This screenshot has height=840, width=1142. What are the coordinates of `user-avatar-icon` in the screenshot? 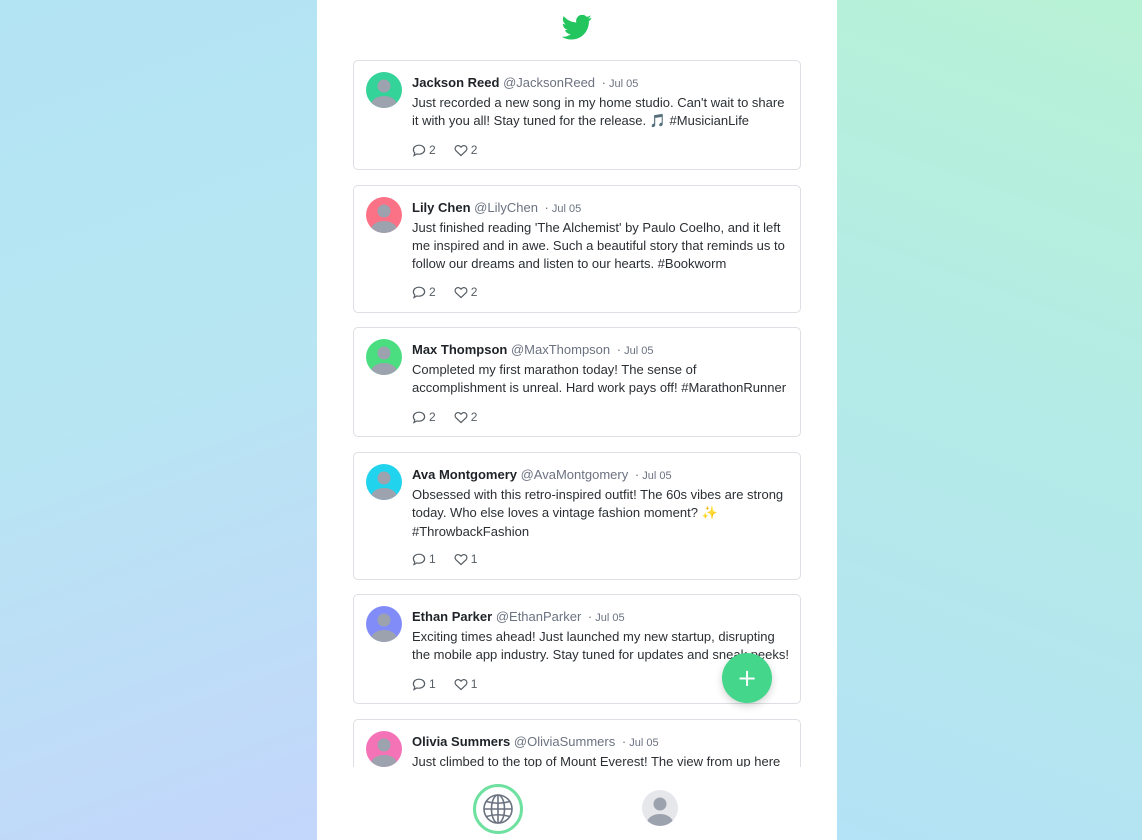 It's located at (660, 808).